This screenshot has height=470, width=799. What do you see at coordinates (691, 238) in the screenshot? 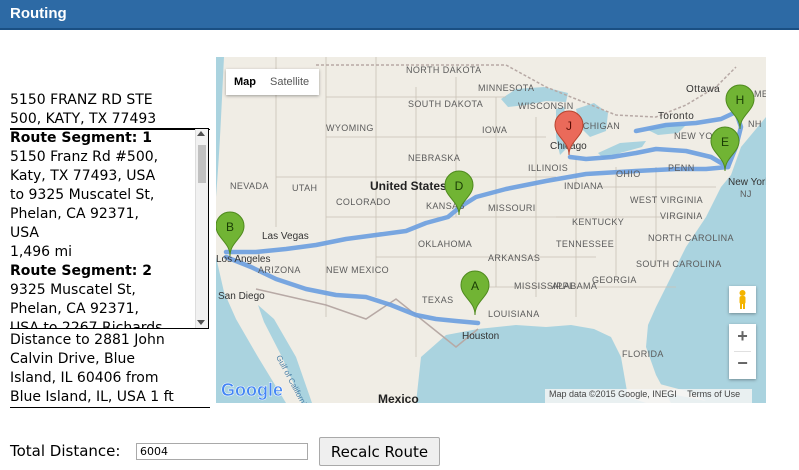
I see `map-label-north-carolina: NORTH CAROLINA` at bounding box center [691, 238].